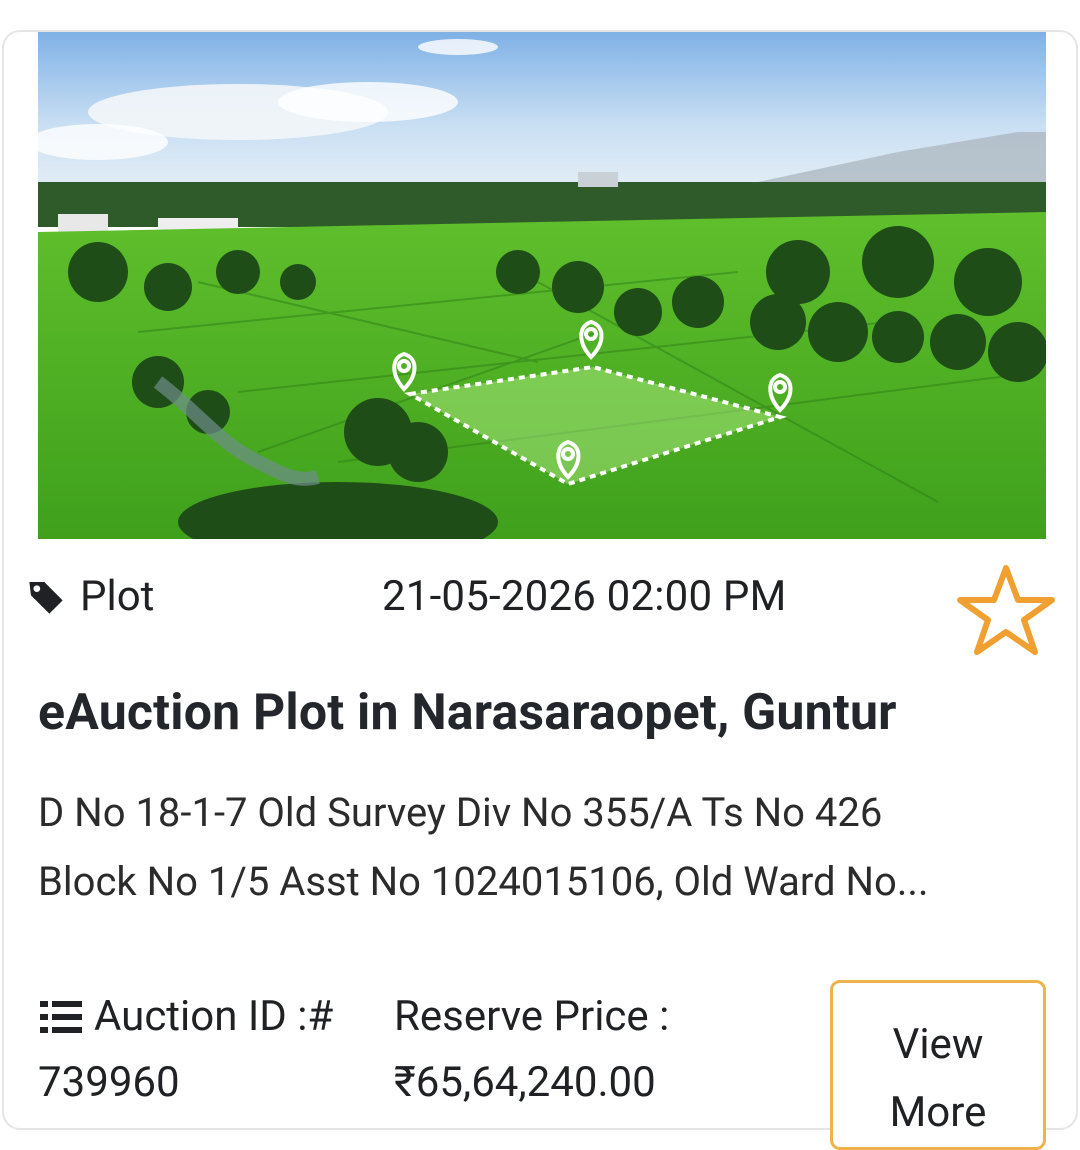 The width and height of the screenshot is (1080, 1150). I want to click on auction-id-value: 739960, so click(109, 1082).